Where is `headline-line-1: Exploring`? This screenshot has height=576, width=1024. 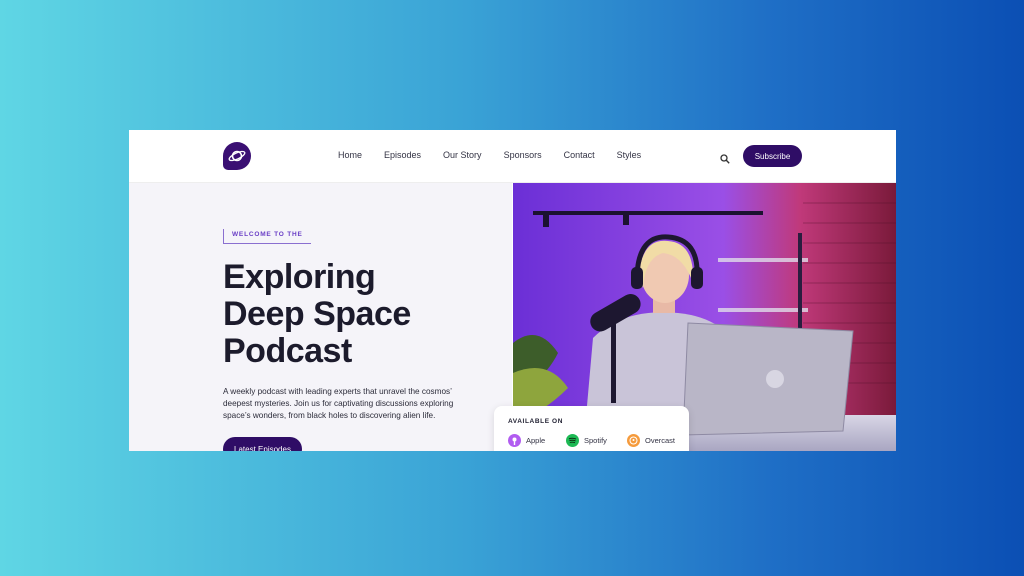 headline-line-1: Exploring is located at coordinates (299, 277).